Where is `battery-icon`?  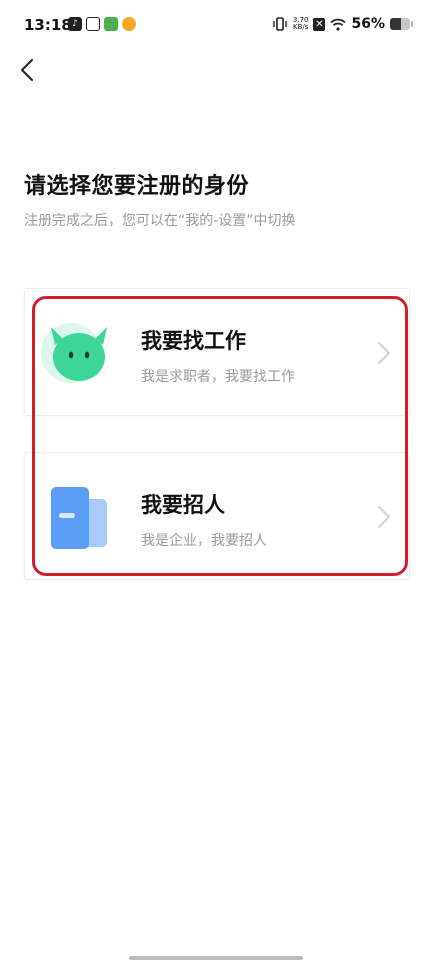 battery-icon is located at coordinates (401, 24).